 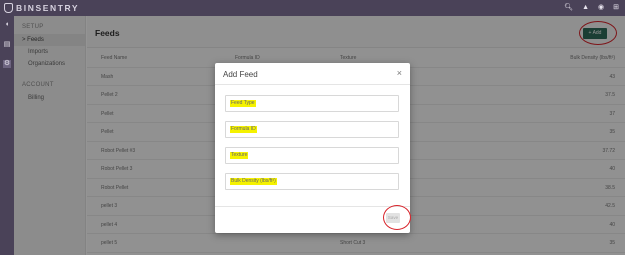 I want to click on search-icon: 🔍︎, so click(x=568, y=8).